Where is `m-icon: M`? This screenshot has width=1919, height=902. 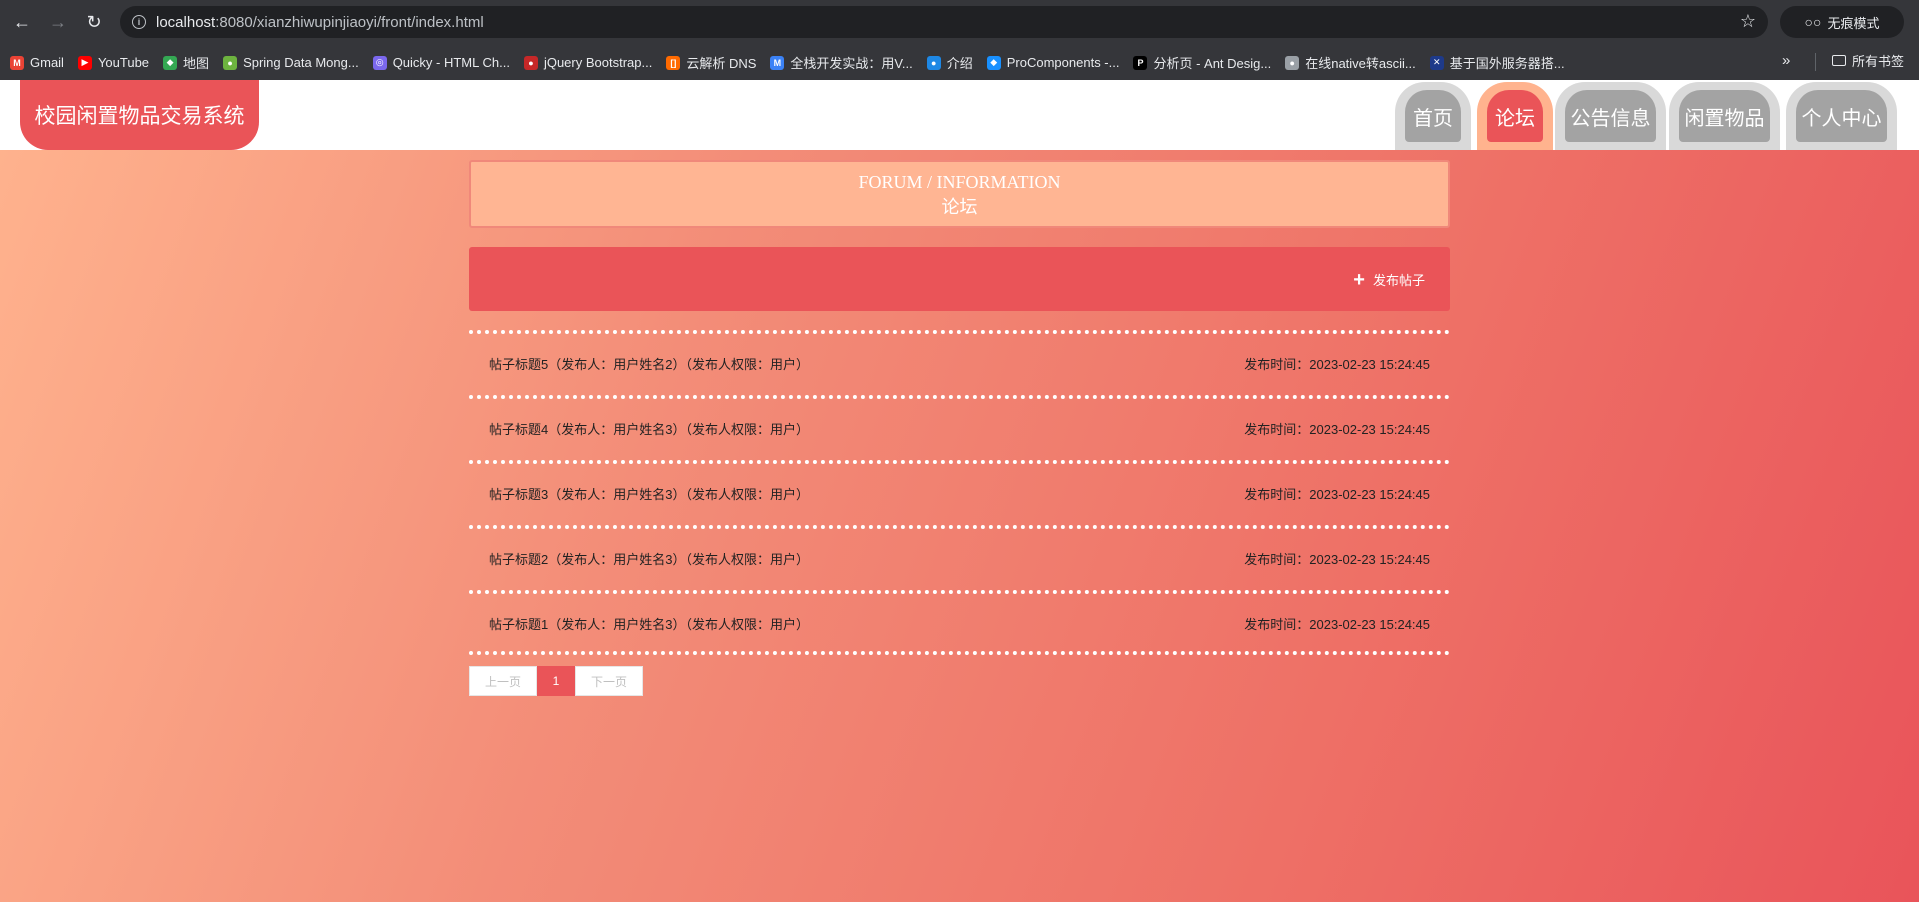 m-icon: M is located at coordinates (777, 62).